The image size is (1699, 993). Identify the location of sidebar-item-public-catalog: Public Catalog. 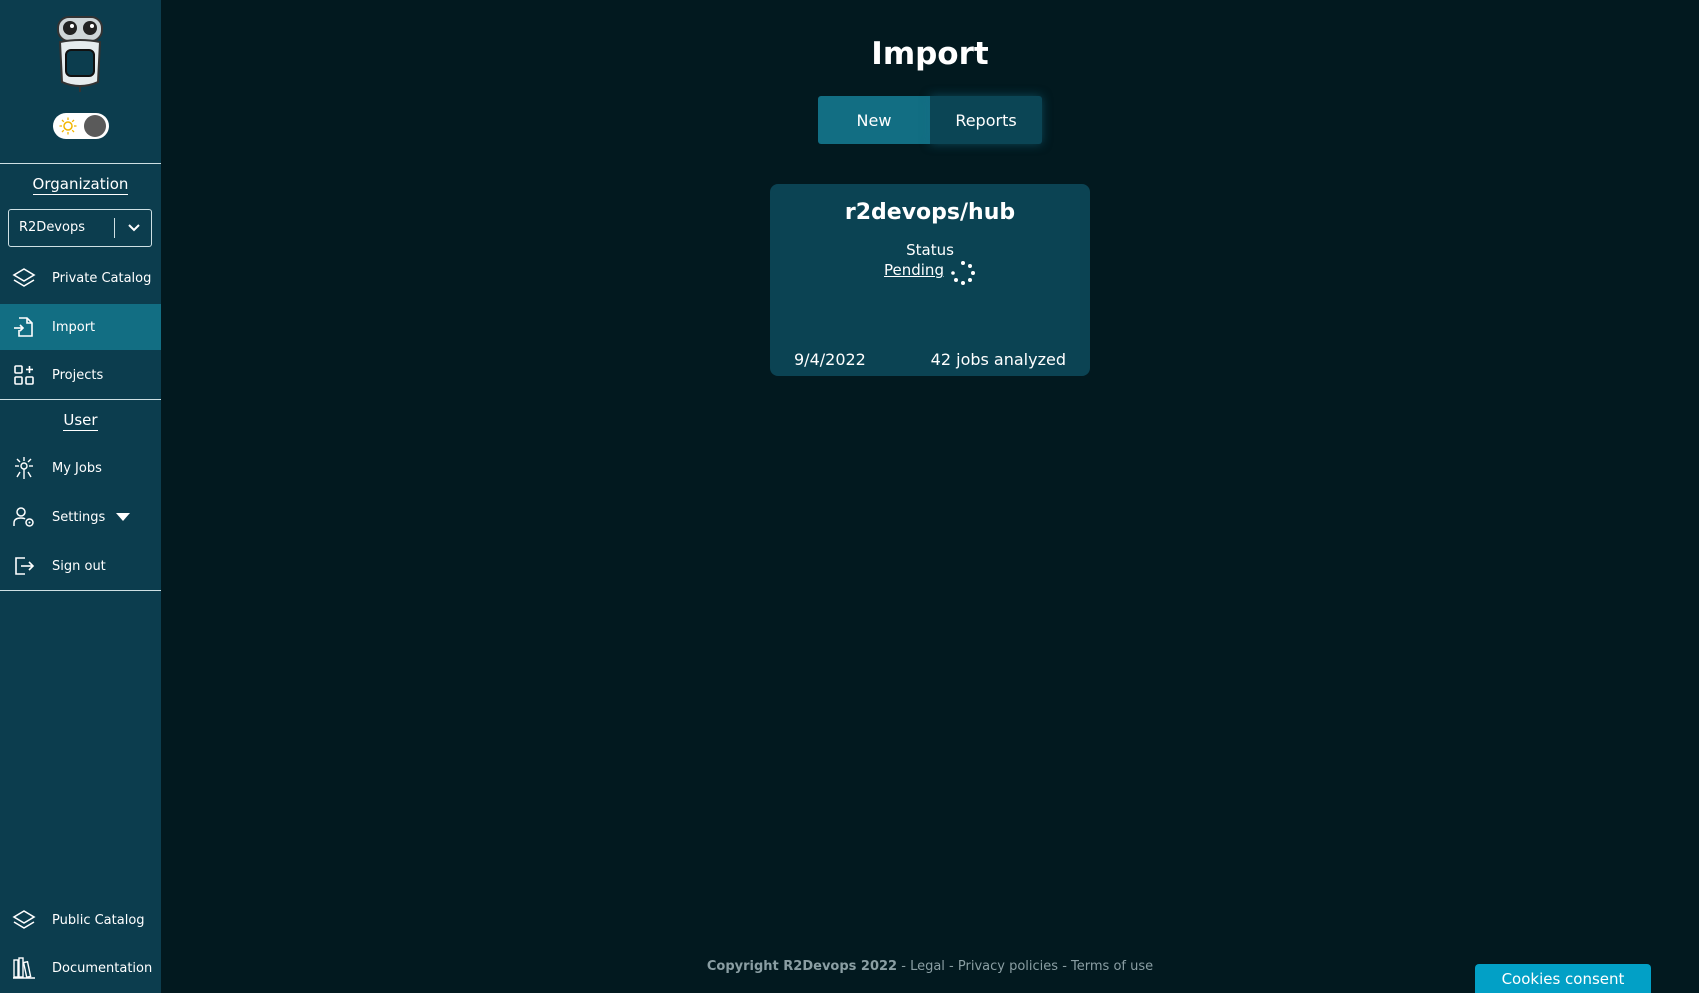
(80, 920).